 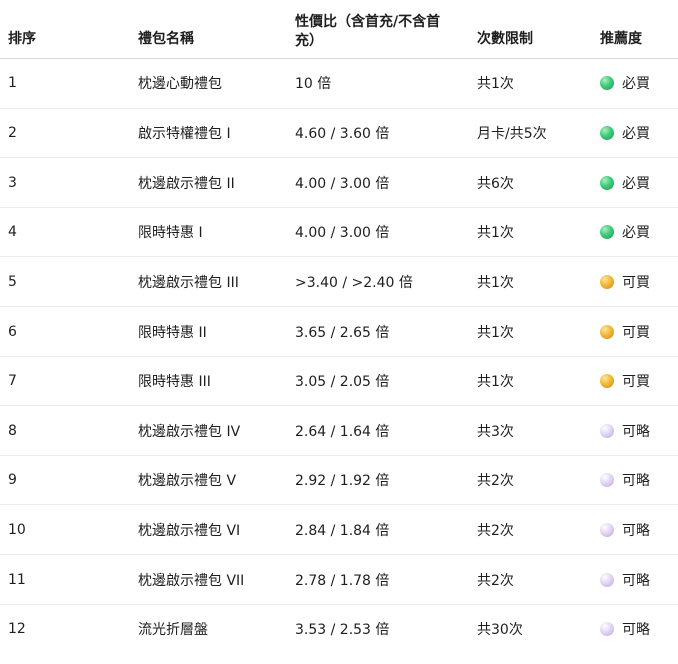 What do you see at coordinates (188, 282) in the screenshot?
I see `pack-name-cell: 枕邊啟示禮包 III` at bounding box center [188, 282].